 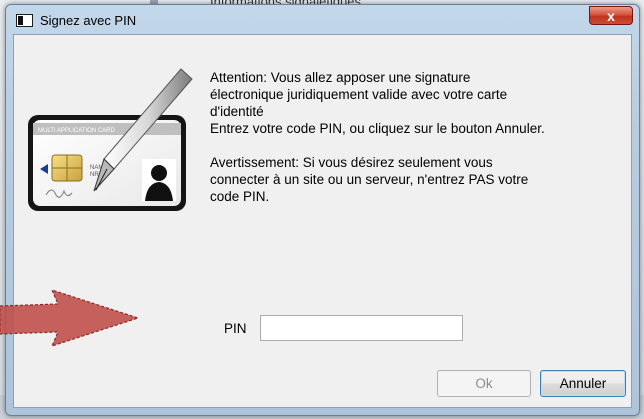 What do you see at coordinates (361, 328) in the screenshot?
I see `pin-input` at bounding box center [361, 328].